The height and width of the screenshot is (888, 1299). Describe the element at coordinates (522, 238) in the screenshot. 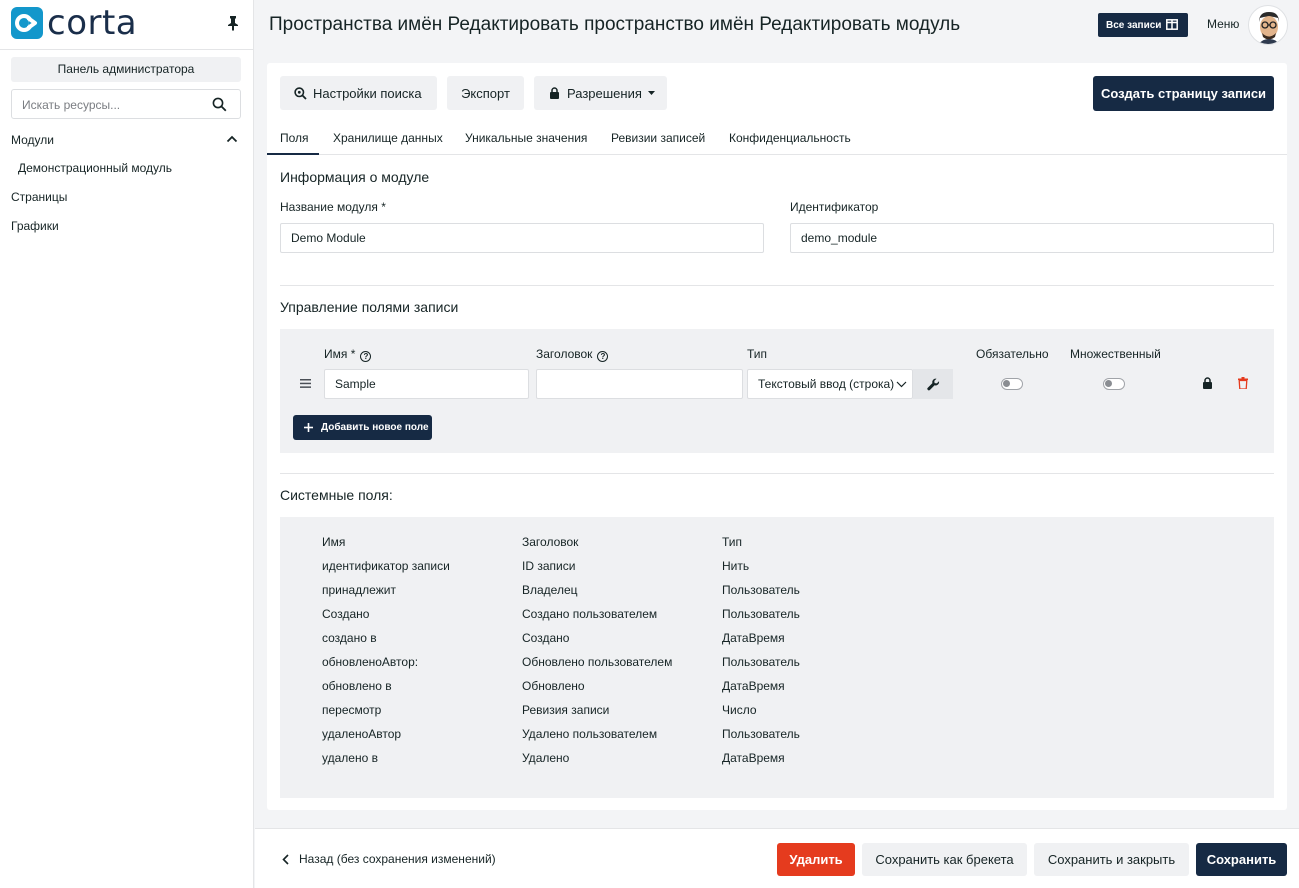

I see `module-name-input: Demo Module` at that location.